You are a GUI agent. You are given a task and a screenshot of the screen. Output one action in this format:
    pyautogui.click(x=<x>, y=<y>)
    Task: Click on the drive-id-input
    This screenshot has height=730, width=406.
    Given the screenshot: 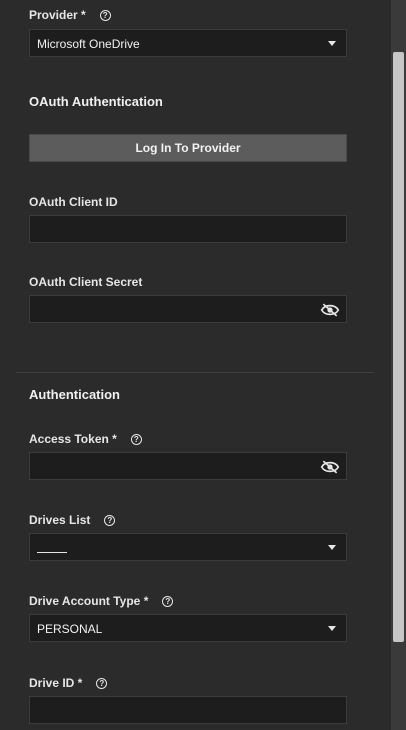 What is the action you would take?
    pyautogui.click(x=188, y=710)
    